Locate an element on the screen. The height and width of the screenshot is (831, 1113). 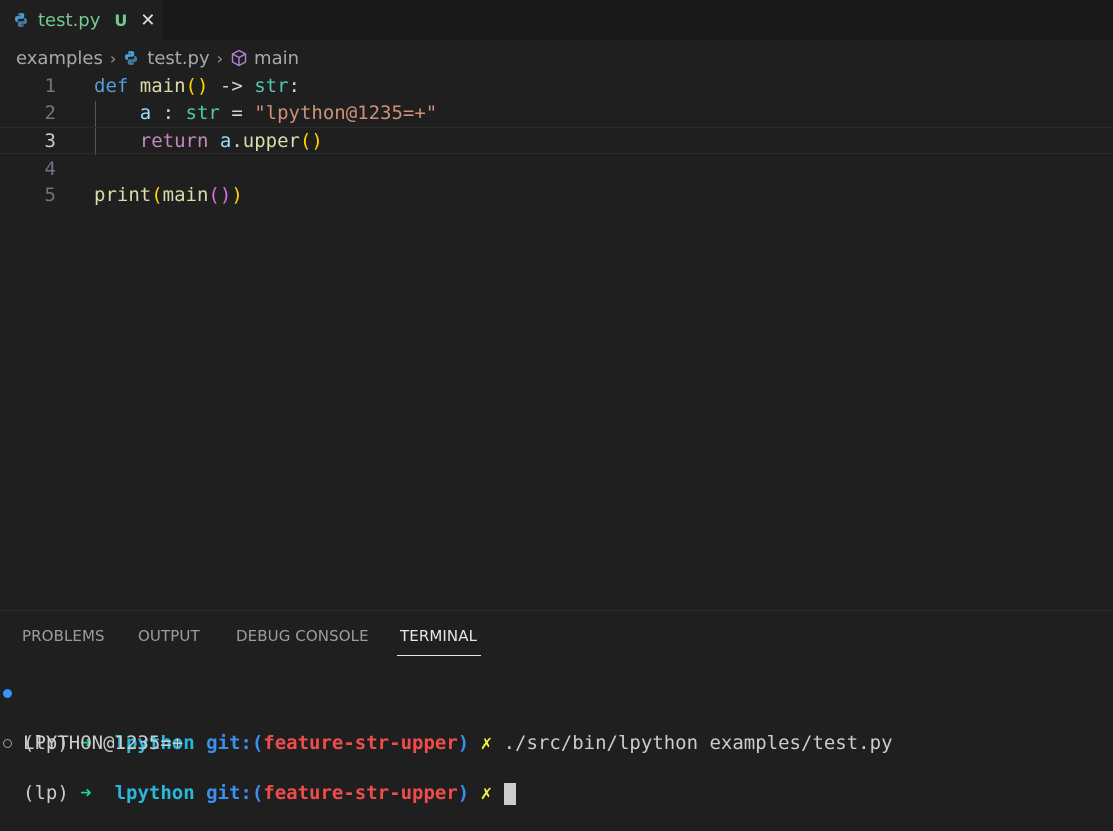
tab-debug-console: DEBUG CONSOLE is located at coordinates (302, 636).